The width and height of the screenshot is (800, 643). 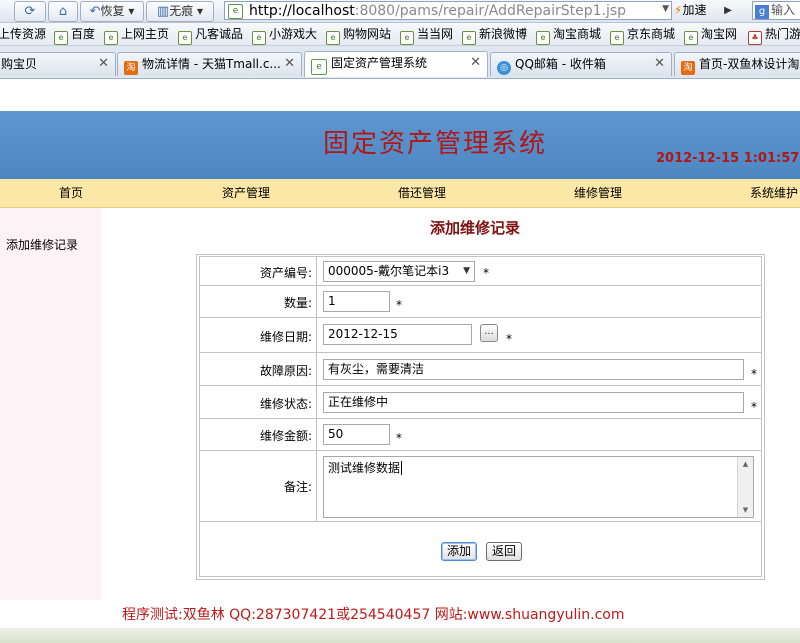 I want to click on home-button: ⌂, so click(x=63, y=11).